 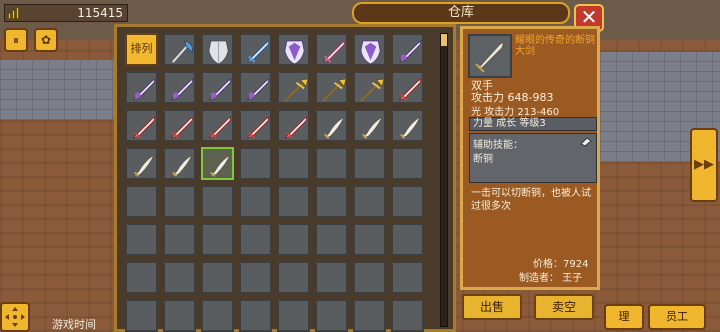 What do you see at coordinates (561, 264) in the screenshot?
I see `item-price: 价格：7924` at bounding box center [561, 264].